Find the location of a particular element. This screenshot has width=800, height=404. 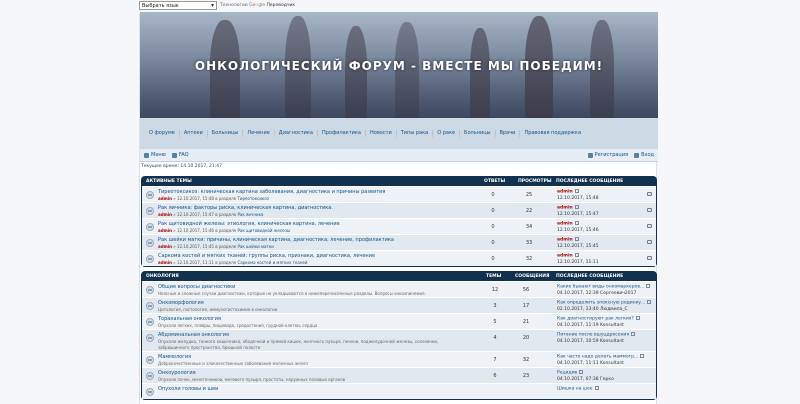

topics-header: ТЕМЫ is located at coordinates (494, 276).